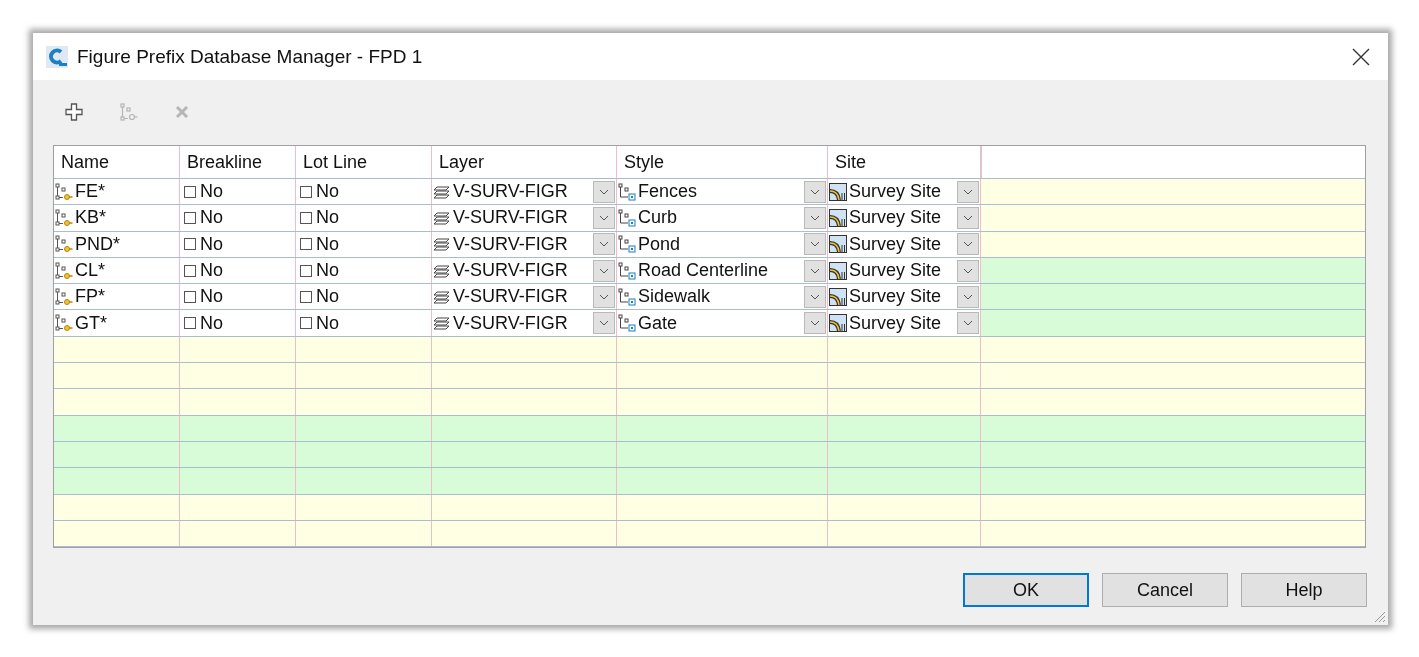  Describe the element at coordinates (364, 162) in the screenshot. I see `column-header: Lot Line` at that location.